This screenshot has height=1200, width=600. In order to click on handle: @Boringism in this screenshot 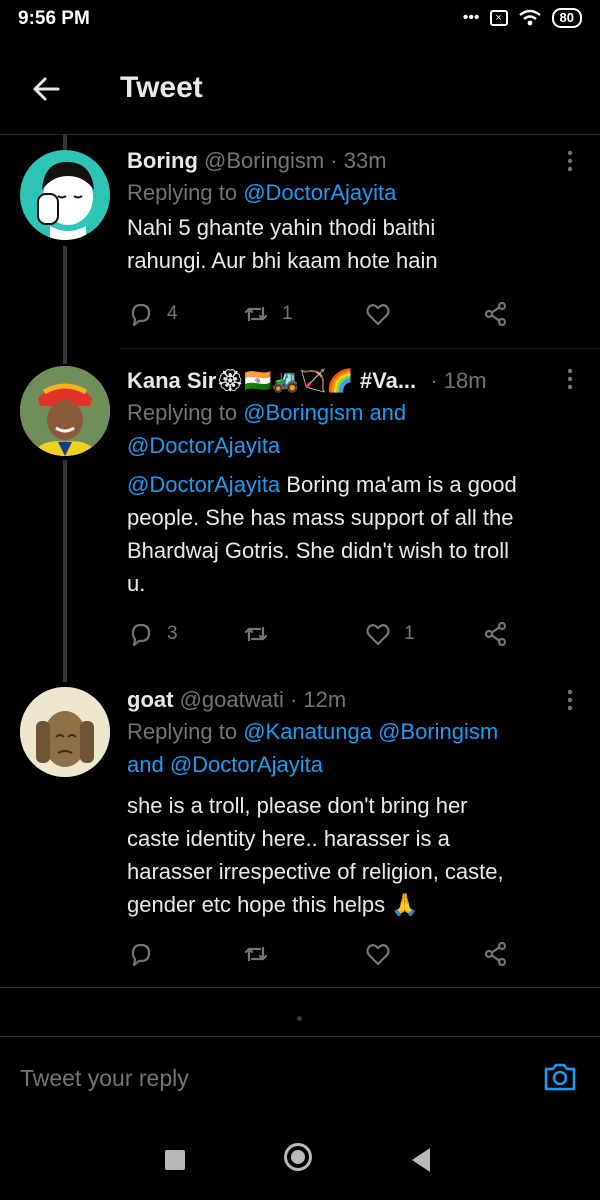, I will do `click(264, 160)`.